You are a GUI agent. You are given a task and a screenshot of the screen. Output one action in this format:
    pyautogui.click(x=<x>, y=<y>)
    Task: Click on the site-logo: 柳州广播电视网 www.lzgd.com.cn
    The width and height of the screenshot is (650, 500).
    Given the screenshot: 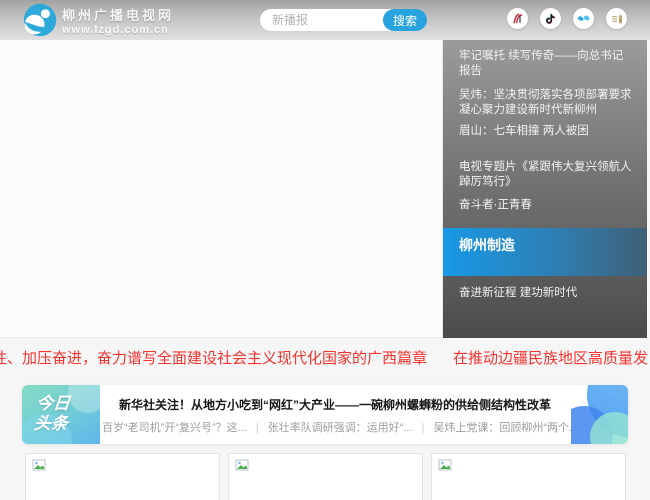 What is the action you would take?
    pyautogui.click(x=98, y=20)
    